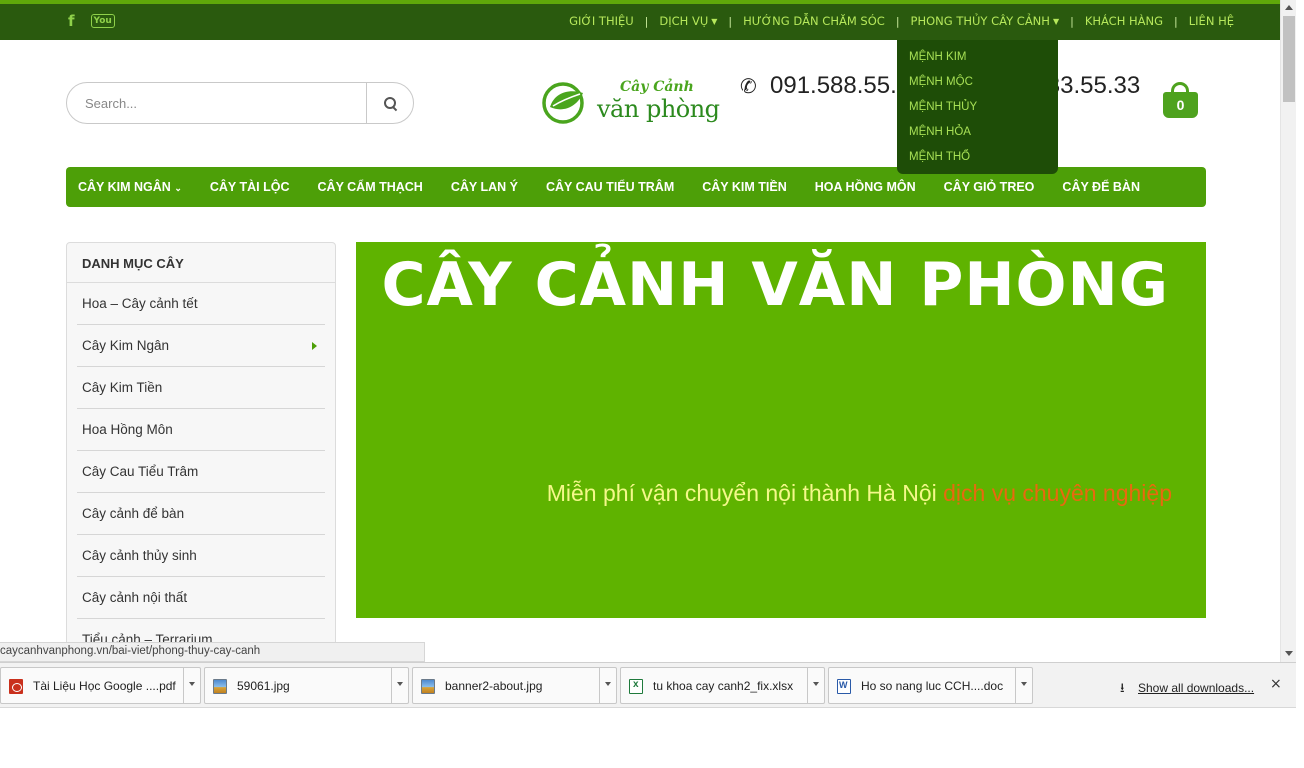 Image resolution: width=1304 pixels, height=768 pixels. Describe the element at coordinates (140, 471) in the screenshot. I see `category-label: Cây Cau Tiểu Trâm` at that location.